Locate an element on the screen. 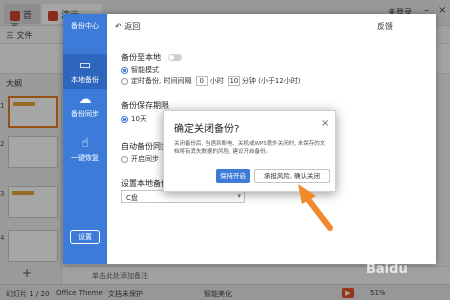 This screenshot has height=300, width=450. annotation-arrow-icon is located at coordinates (315, 207).